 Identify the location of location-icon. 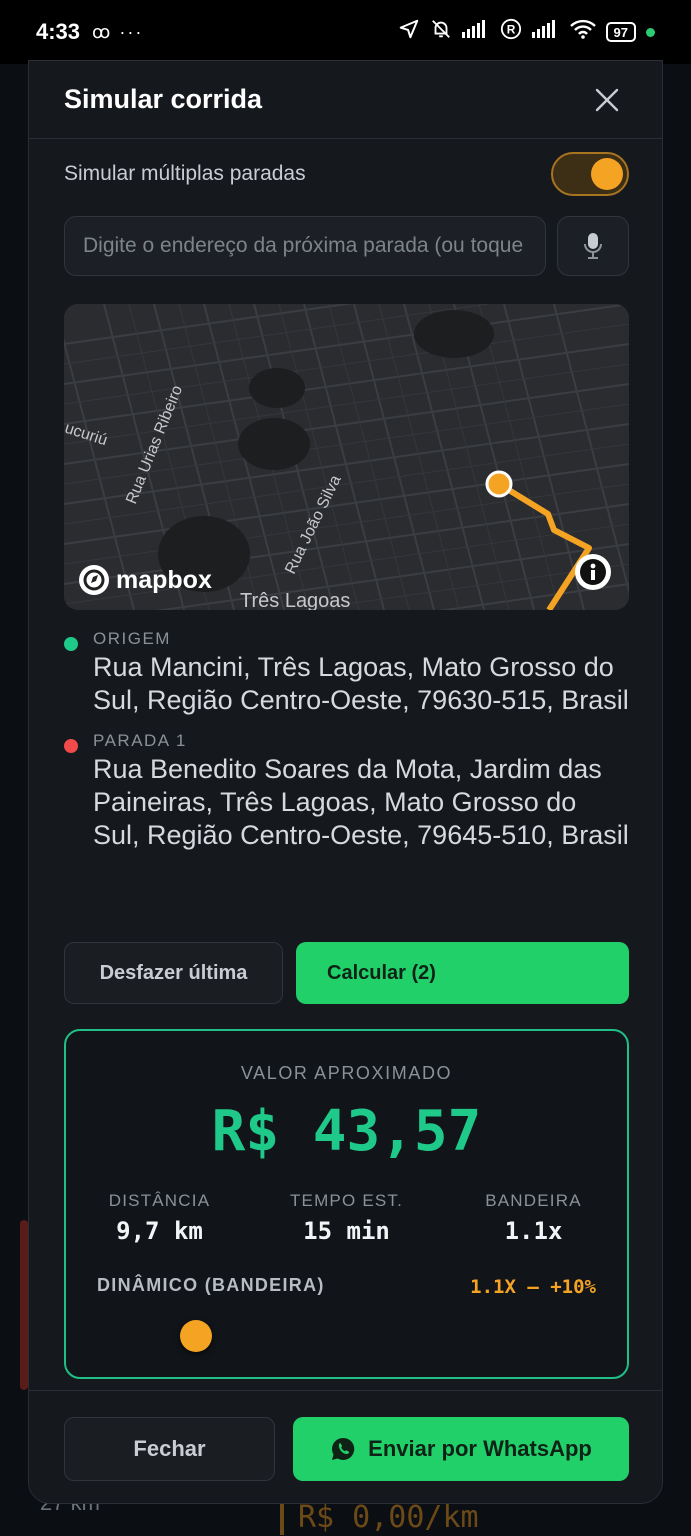
(409, 32).